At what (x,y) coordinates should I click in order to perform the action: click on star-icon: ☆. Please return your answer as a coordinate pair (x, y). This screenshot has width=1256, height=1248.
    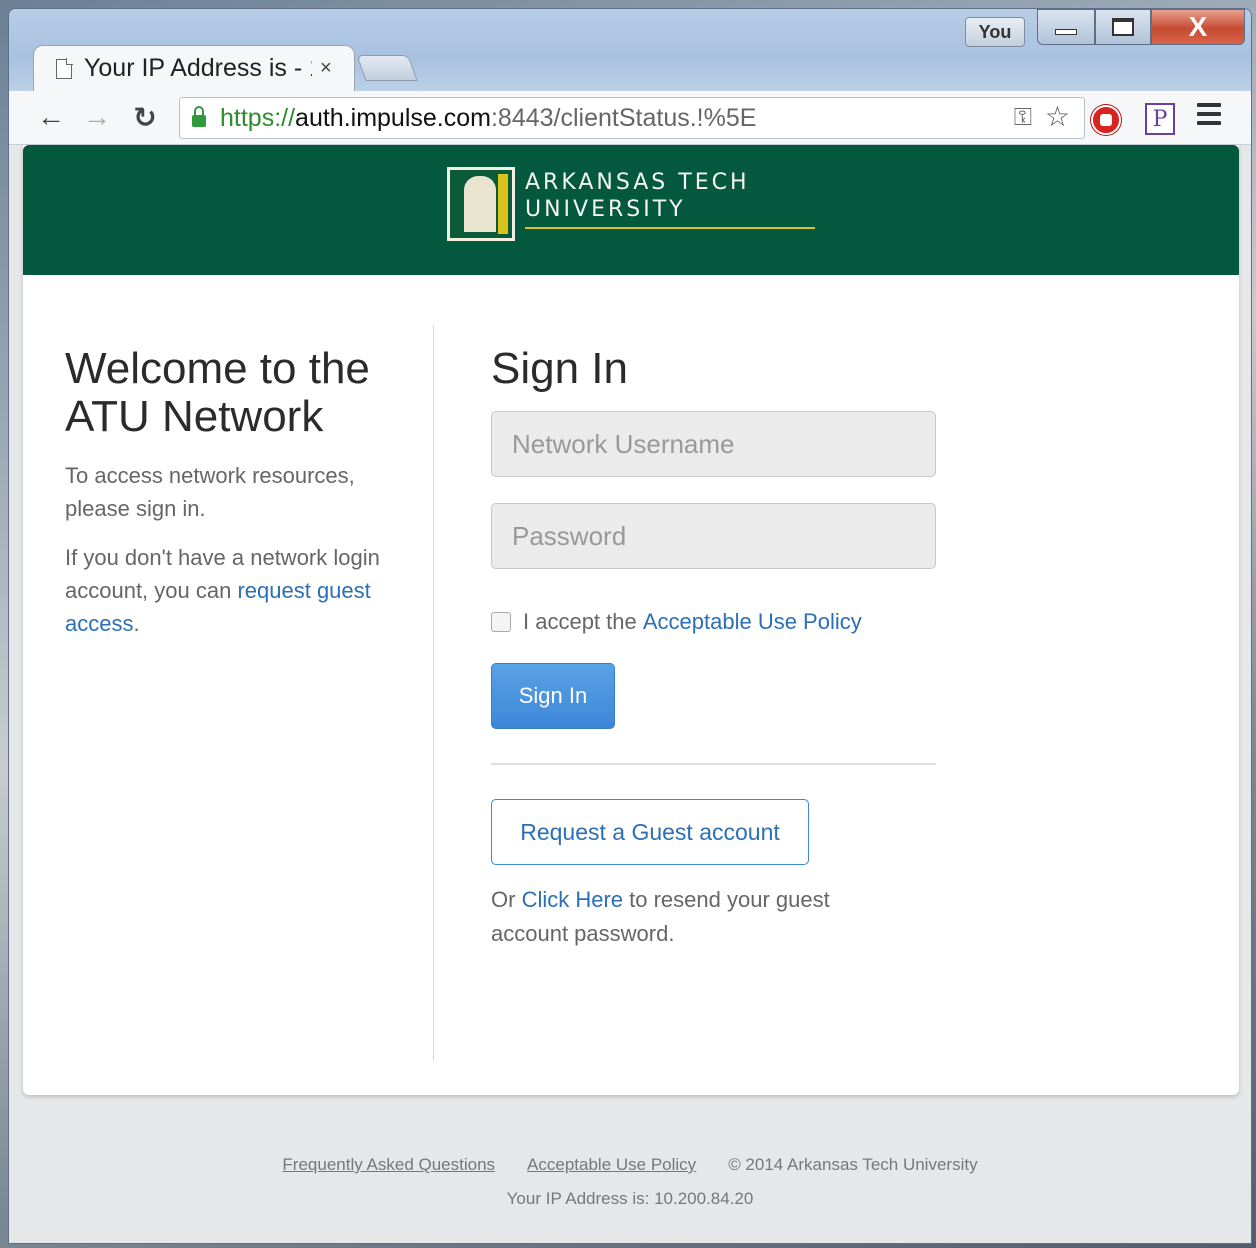
    Looking at the image, I should click on (1057, 116).